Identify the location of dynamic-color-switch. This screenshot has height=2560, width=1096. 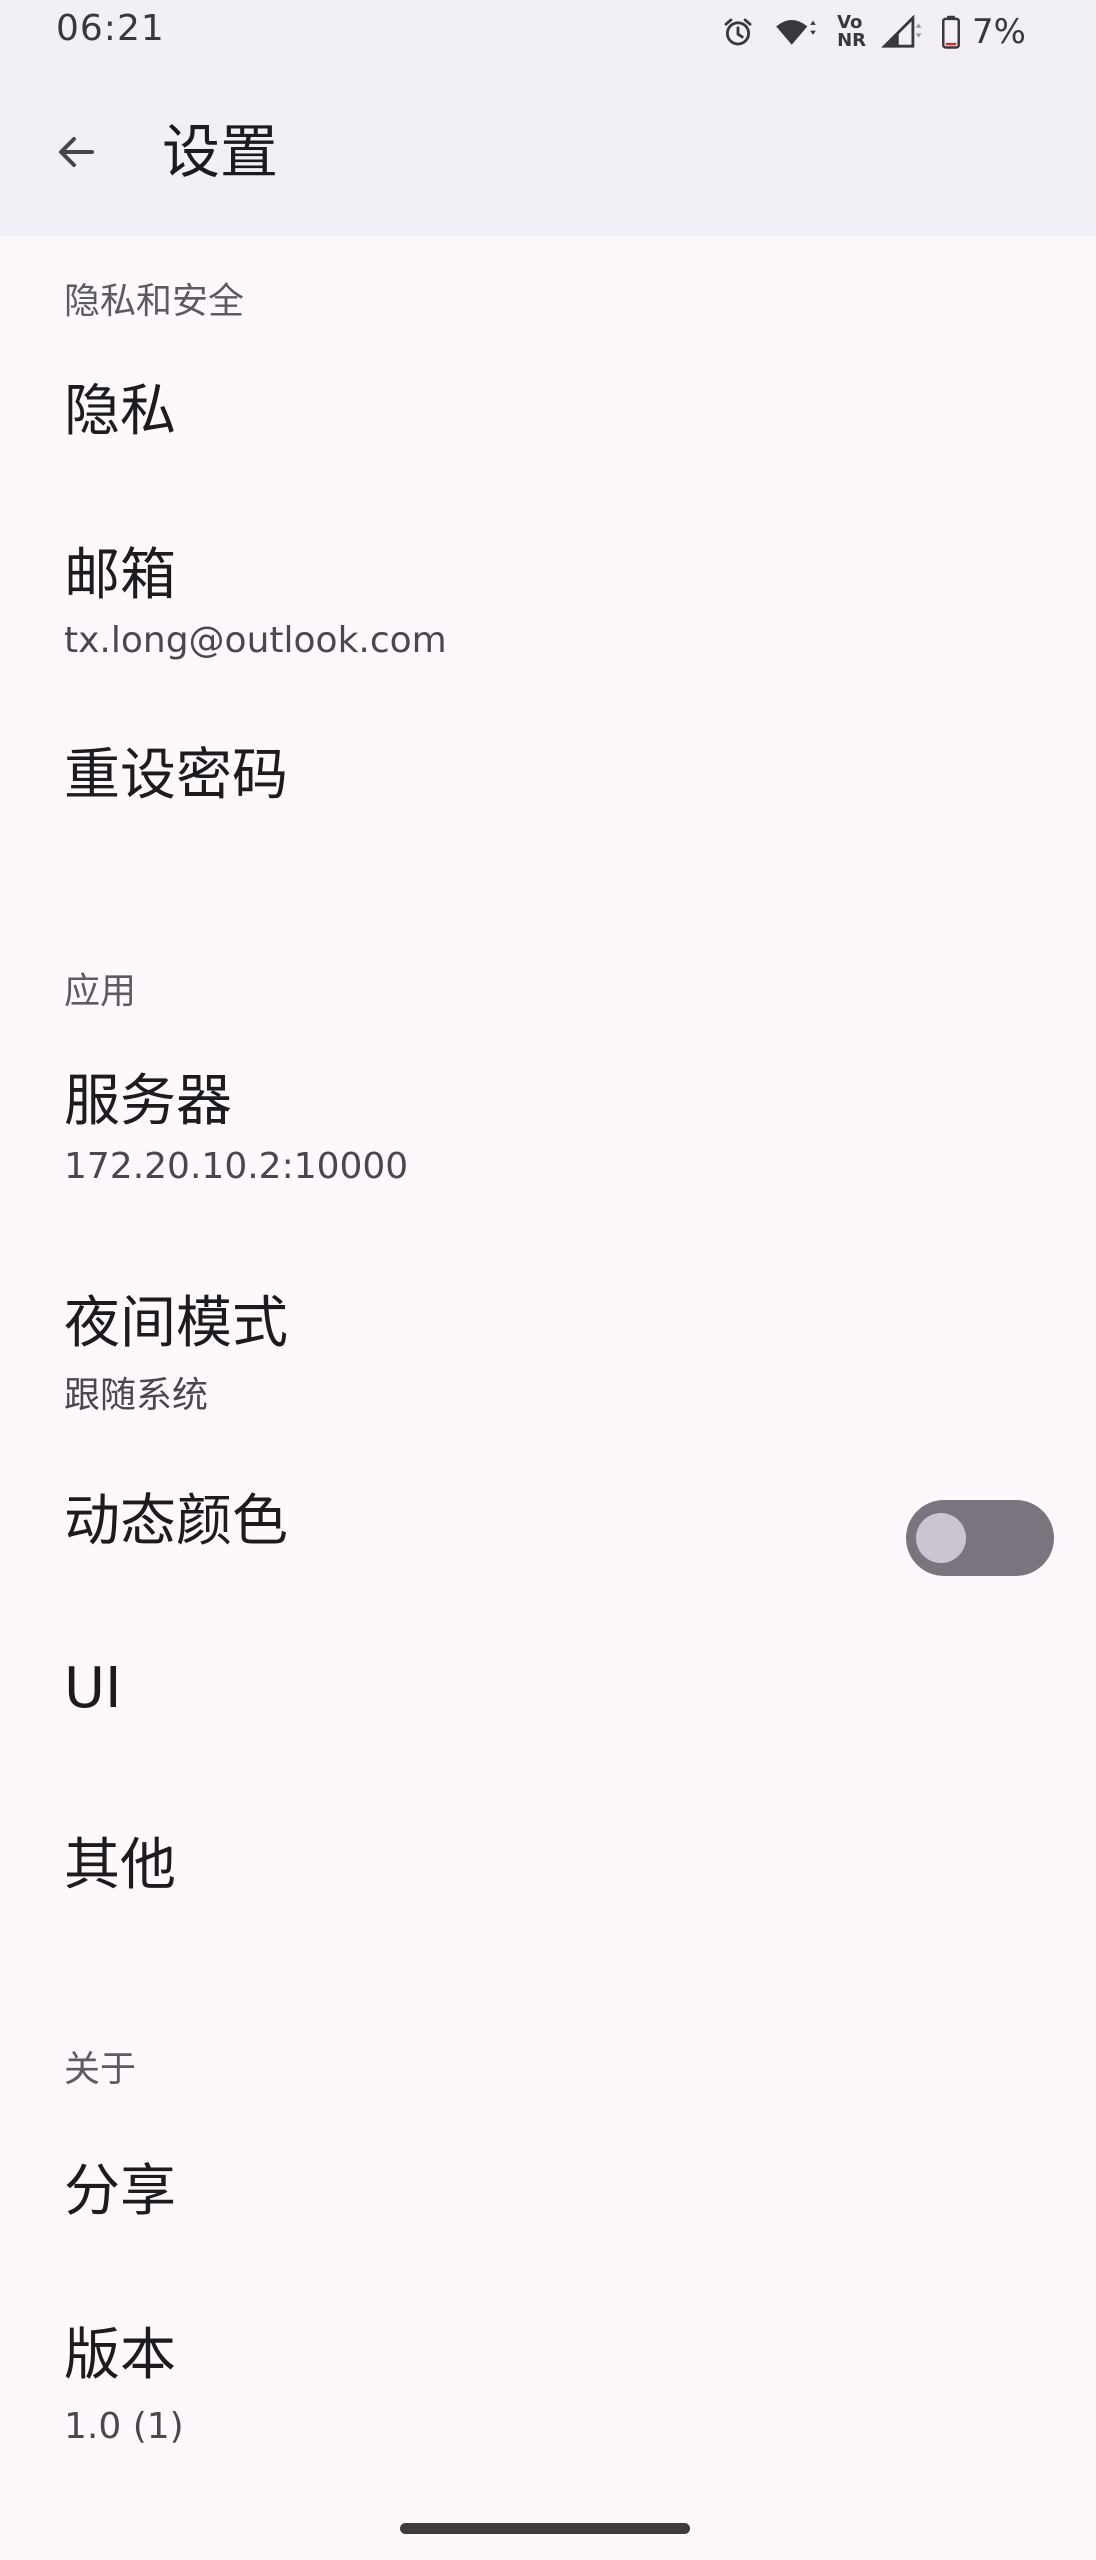
(980, 1538).